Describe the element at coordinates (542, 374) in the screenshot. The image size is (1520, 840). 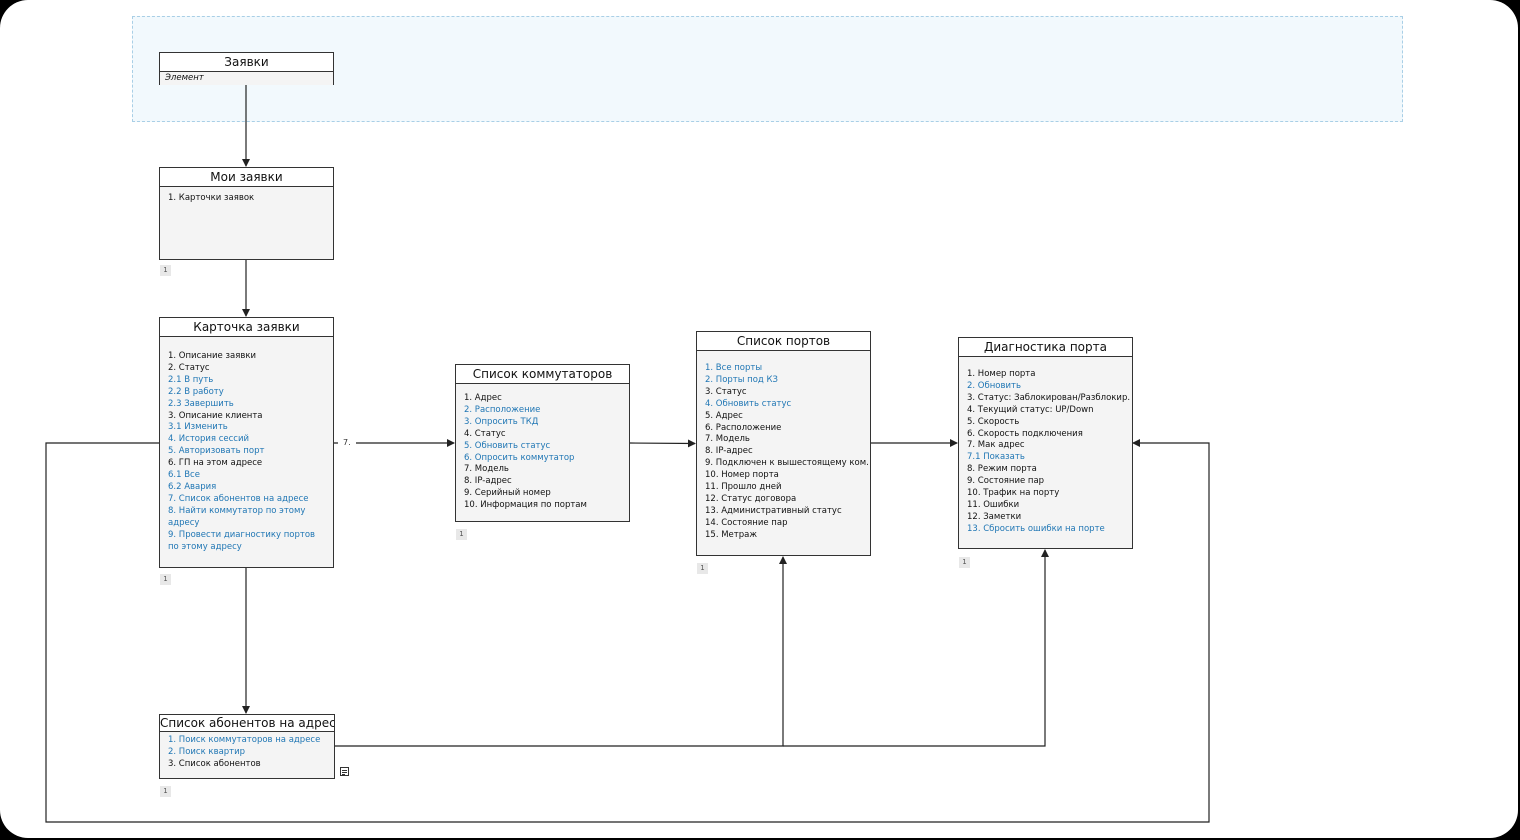
I see `node-title: Список коммутаторов` at that location.